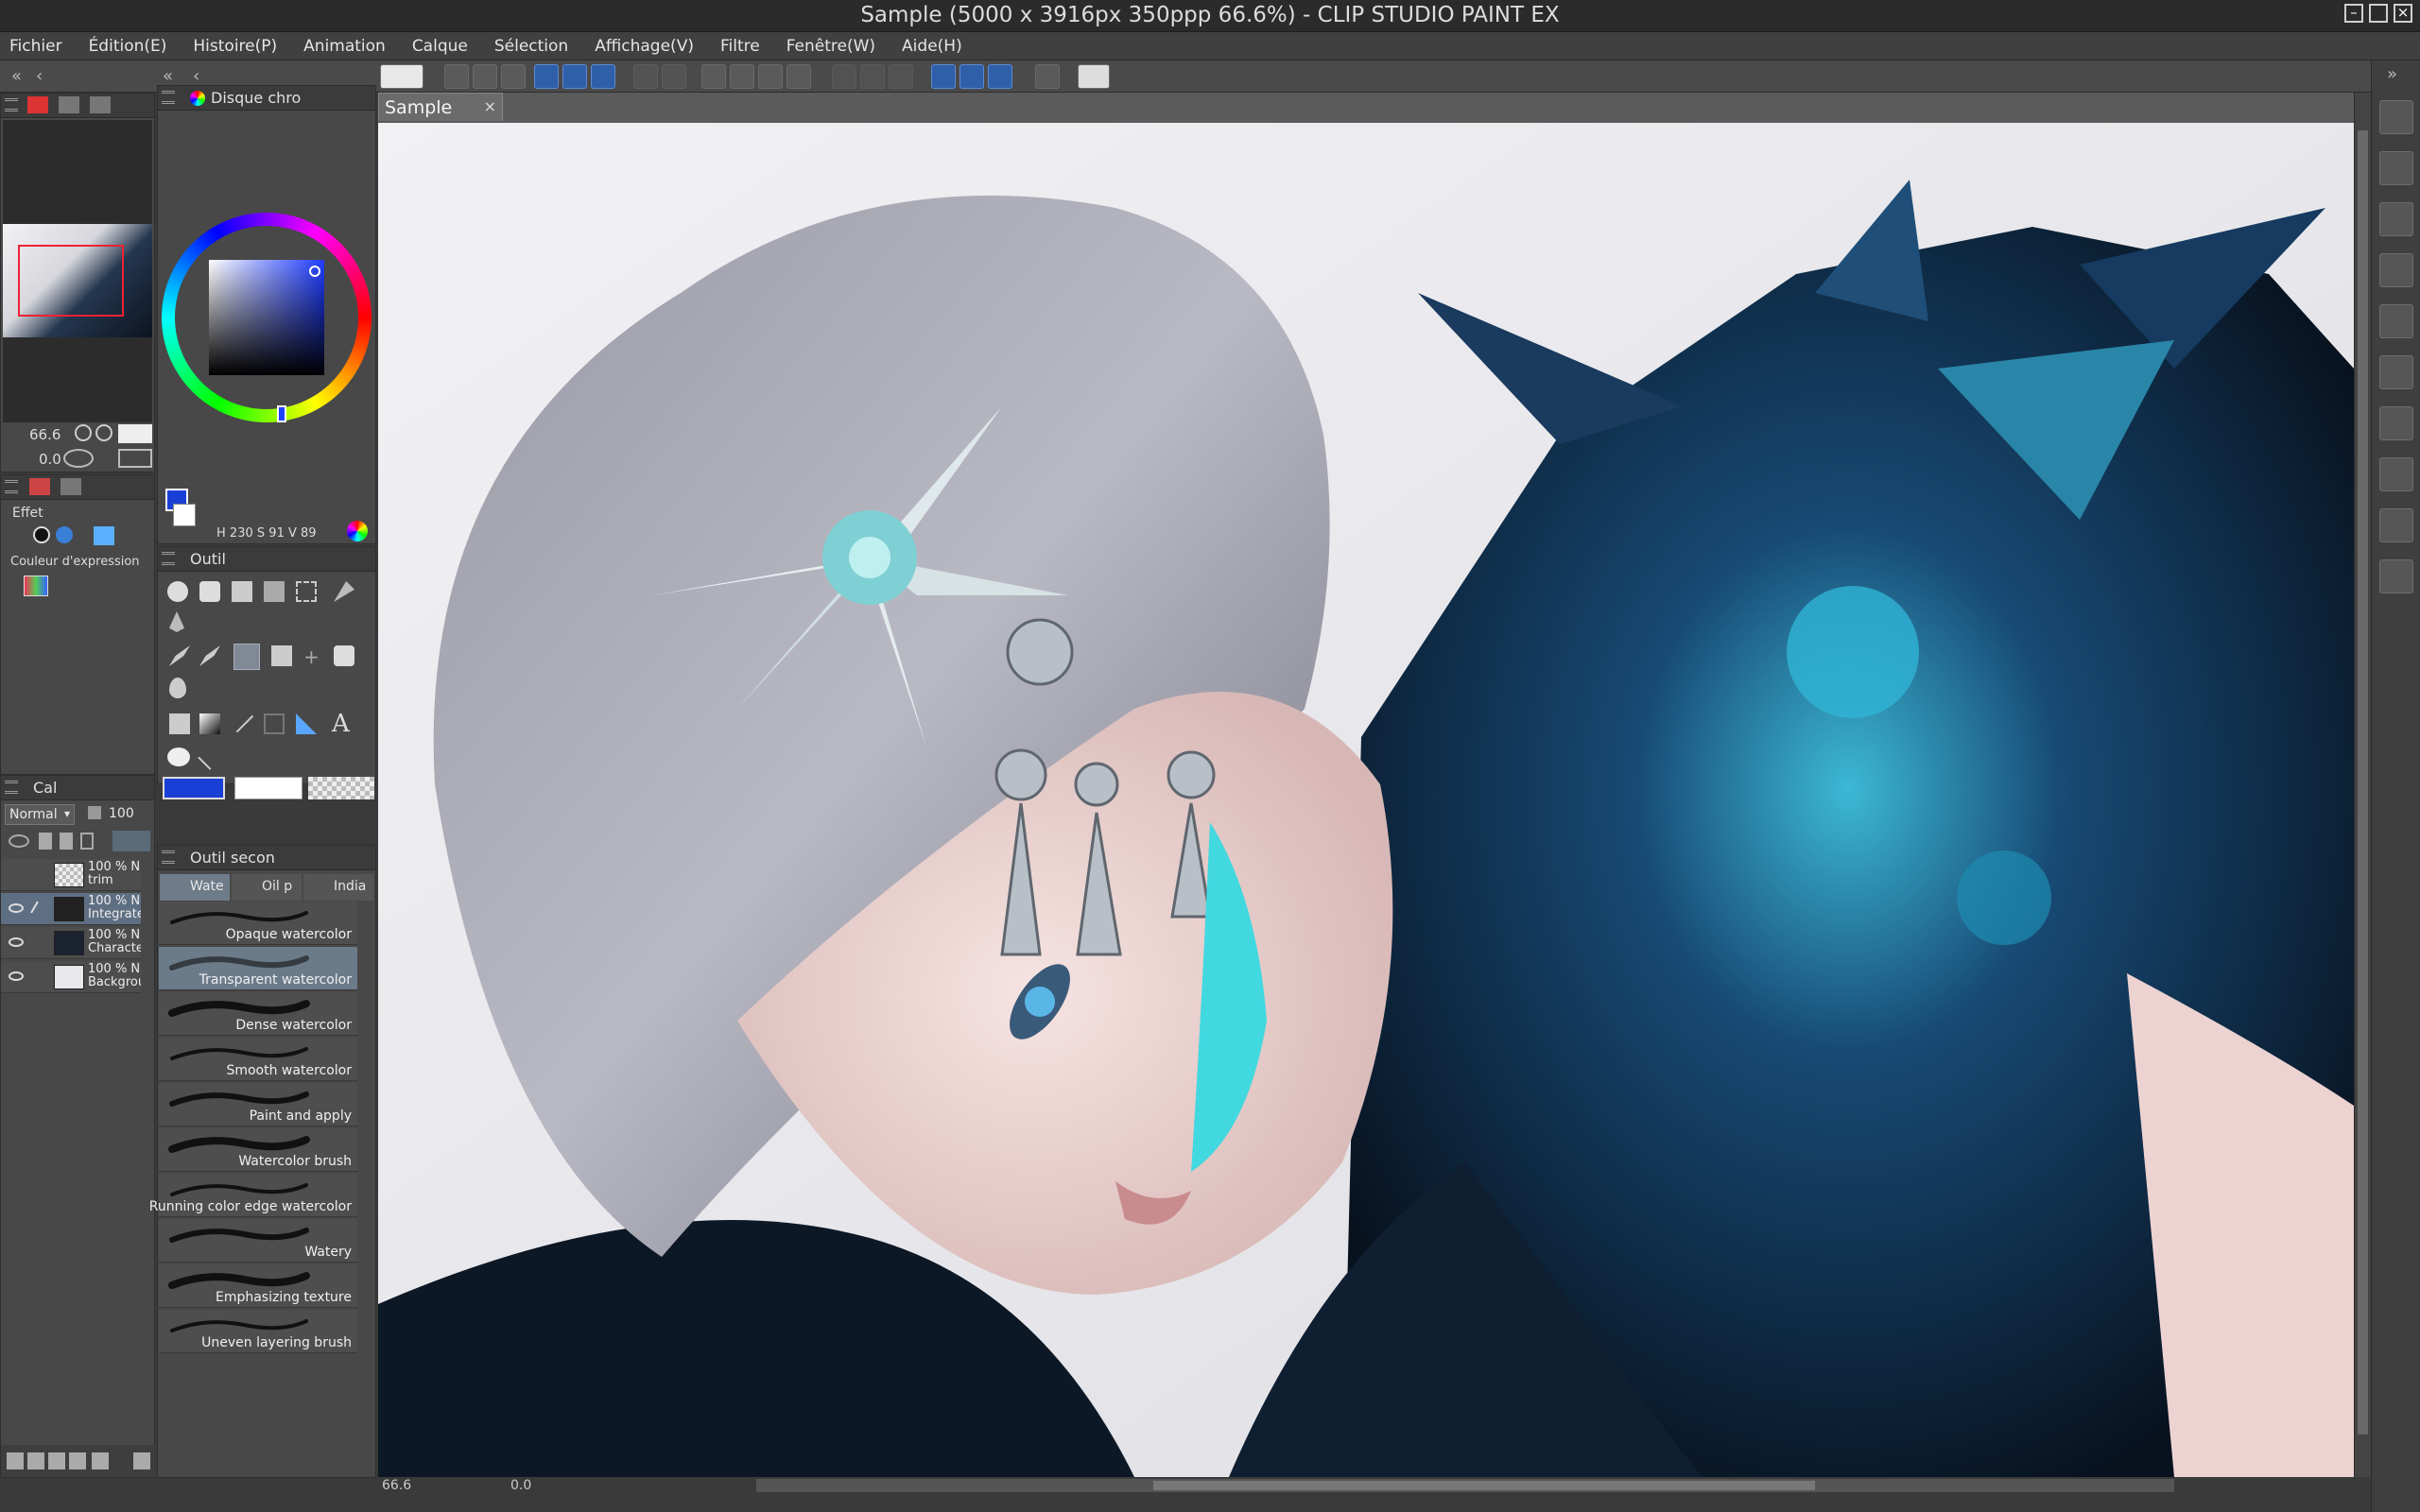  I want to click on gradient-tool-icon, so click(209, 723).